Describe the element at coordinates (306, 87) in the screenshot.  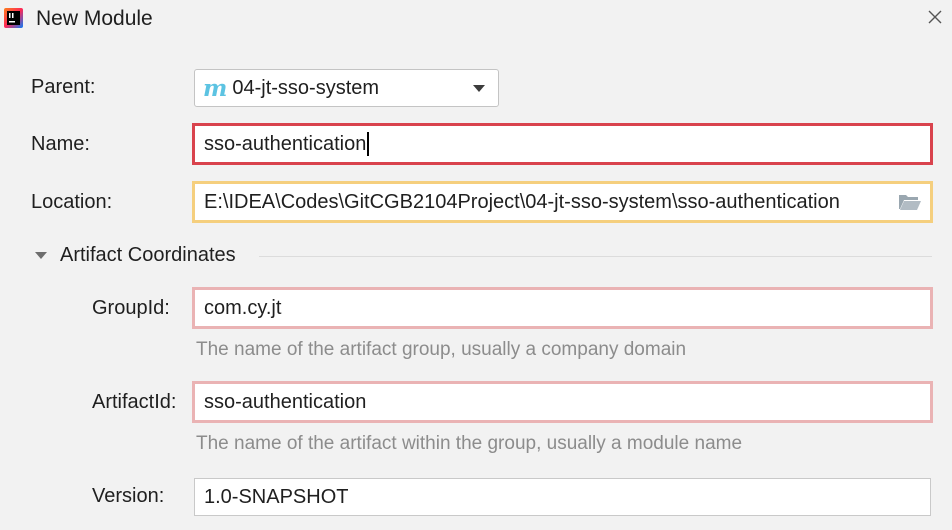
I see `parent-selected-value: 04-jt-sso-system` at that location.